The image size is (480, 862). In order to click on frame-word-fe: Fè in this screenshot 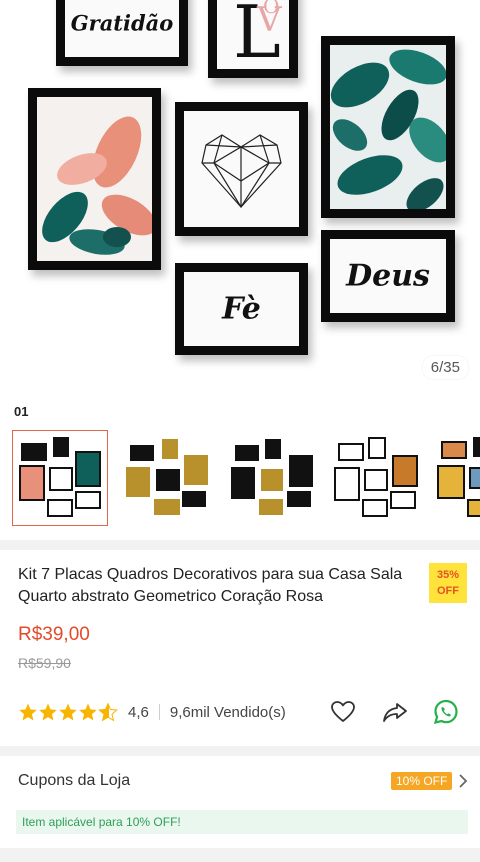, I will do `click(241, 309)`.